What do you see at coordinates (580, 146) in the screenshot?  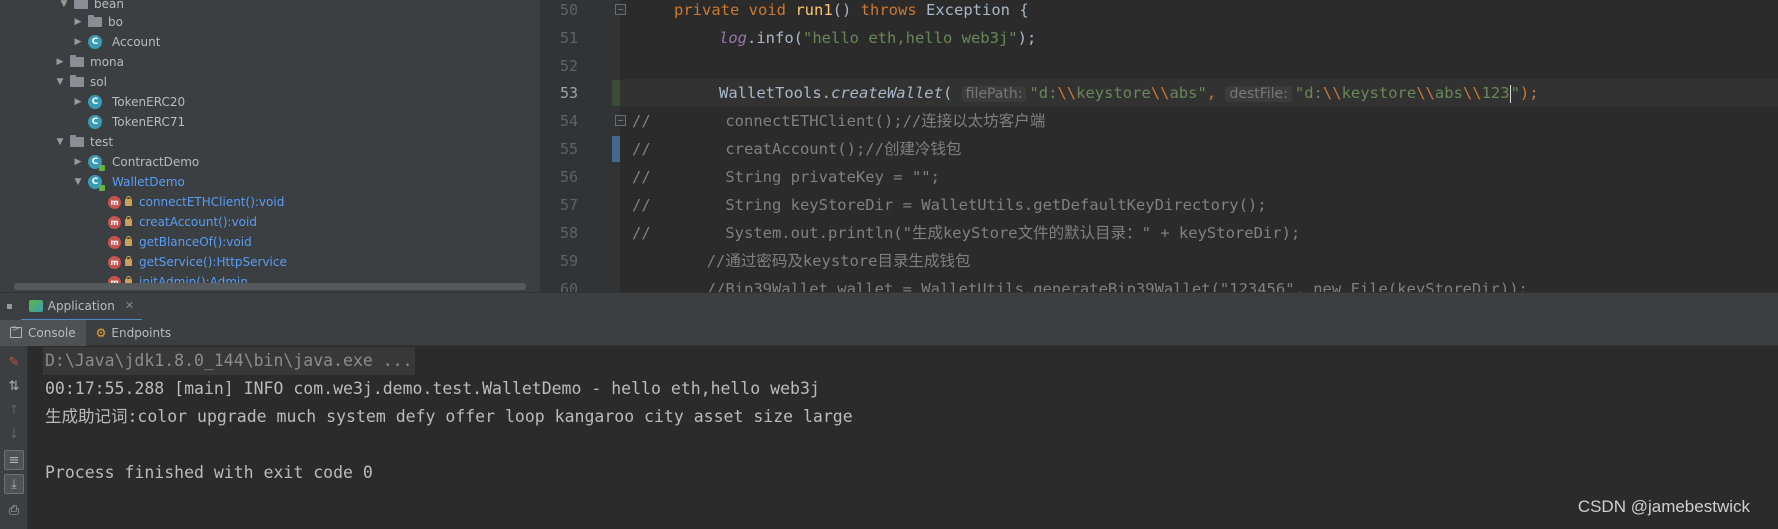 I see `line-gutter: 50 51 52 53 54 55 56 57 58 59 60` at bounding box center [580, 146].